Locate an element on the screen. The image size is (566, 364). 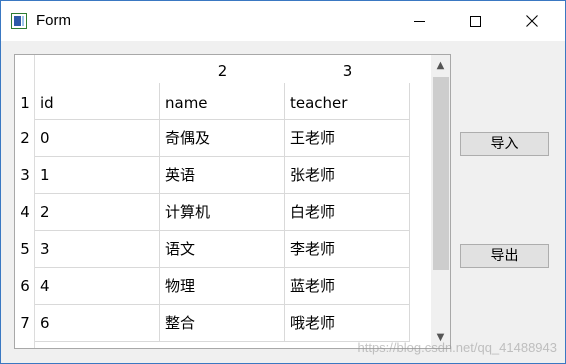
row-header: 7 is located at coordinates (25, 323).